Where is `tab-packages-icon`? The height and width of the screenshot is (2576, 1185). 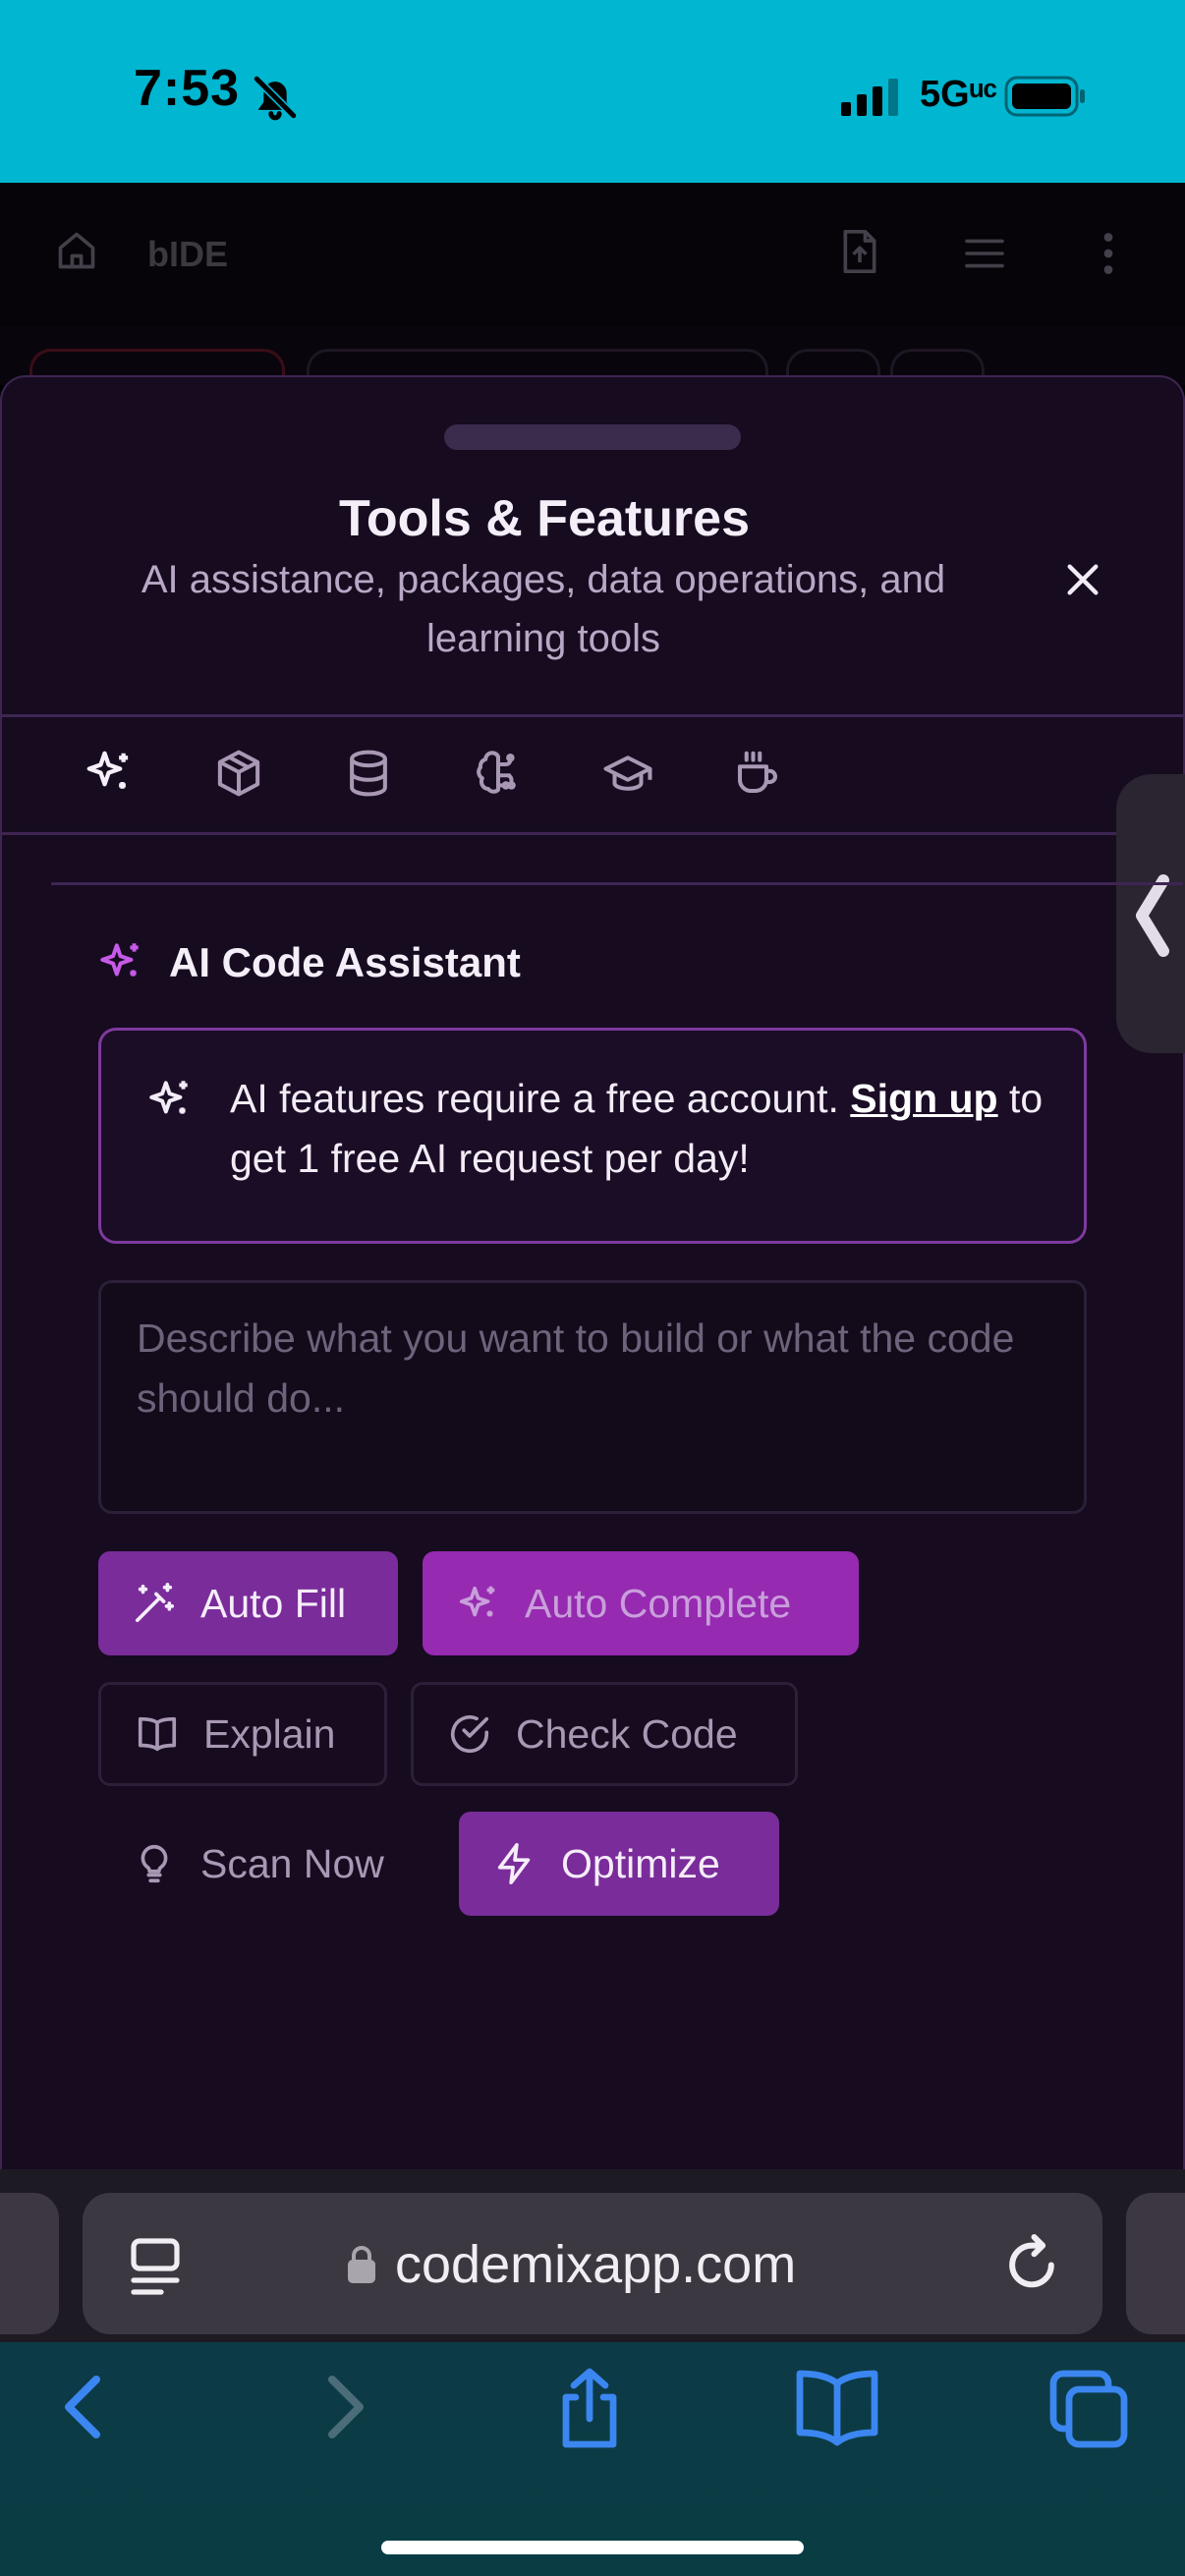
tab-packages-icon is located at coordinates (239, 773).